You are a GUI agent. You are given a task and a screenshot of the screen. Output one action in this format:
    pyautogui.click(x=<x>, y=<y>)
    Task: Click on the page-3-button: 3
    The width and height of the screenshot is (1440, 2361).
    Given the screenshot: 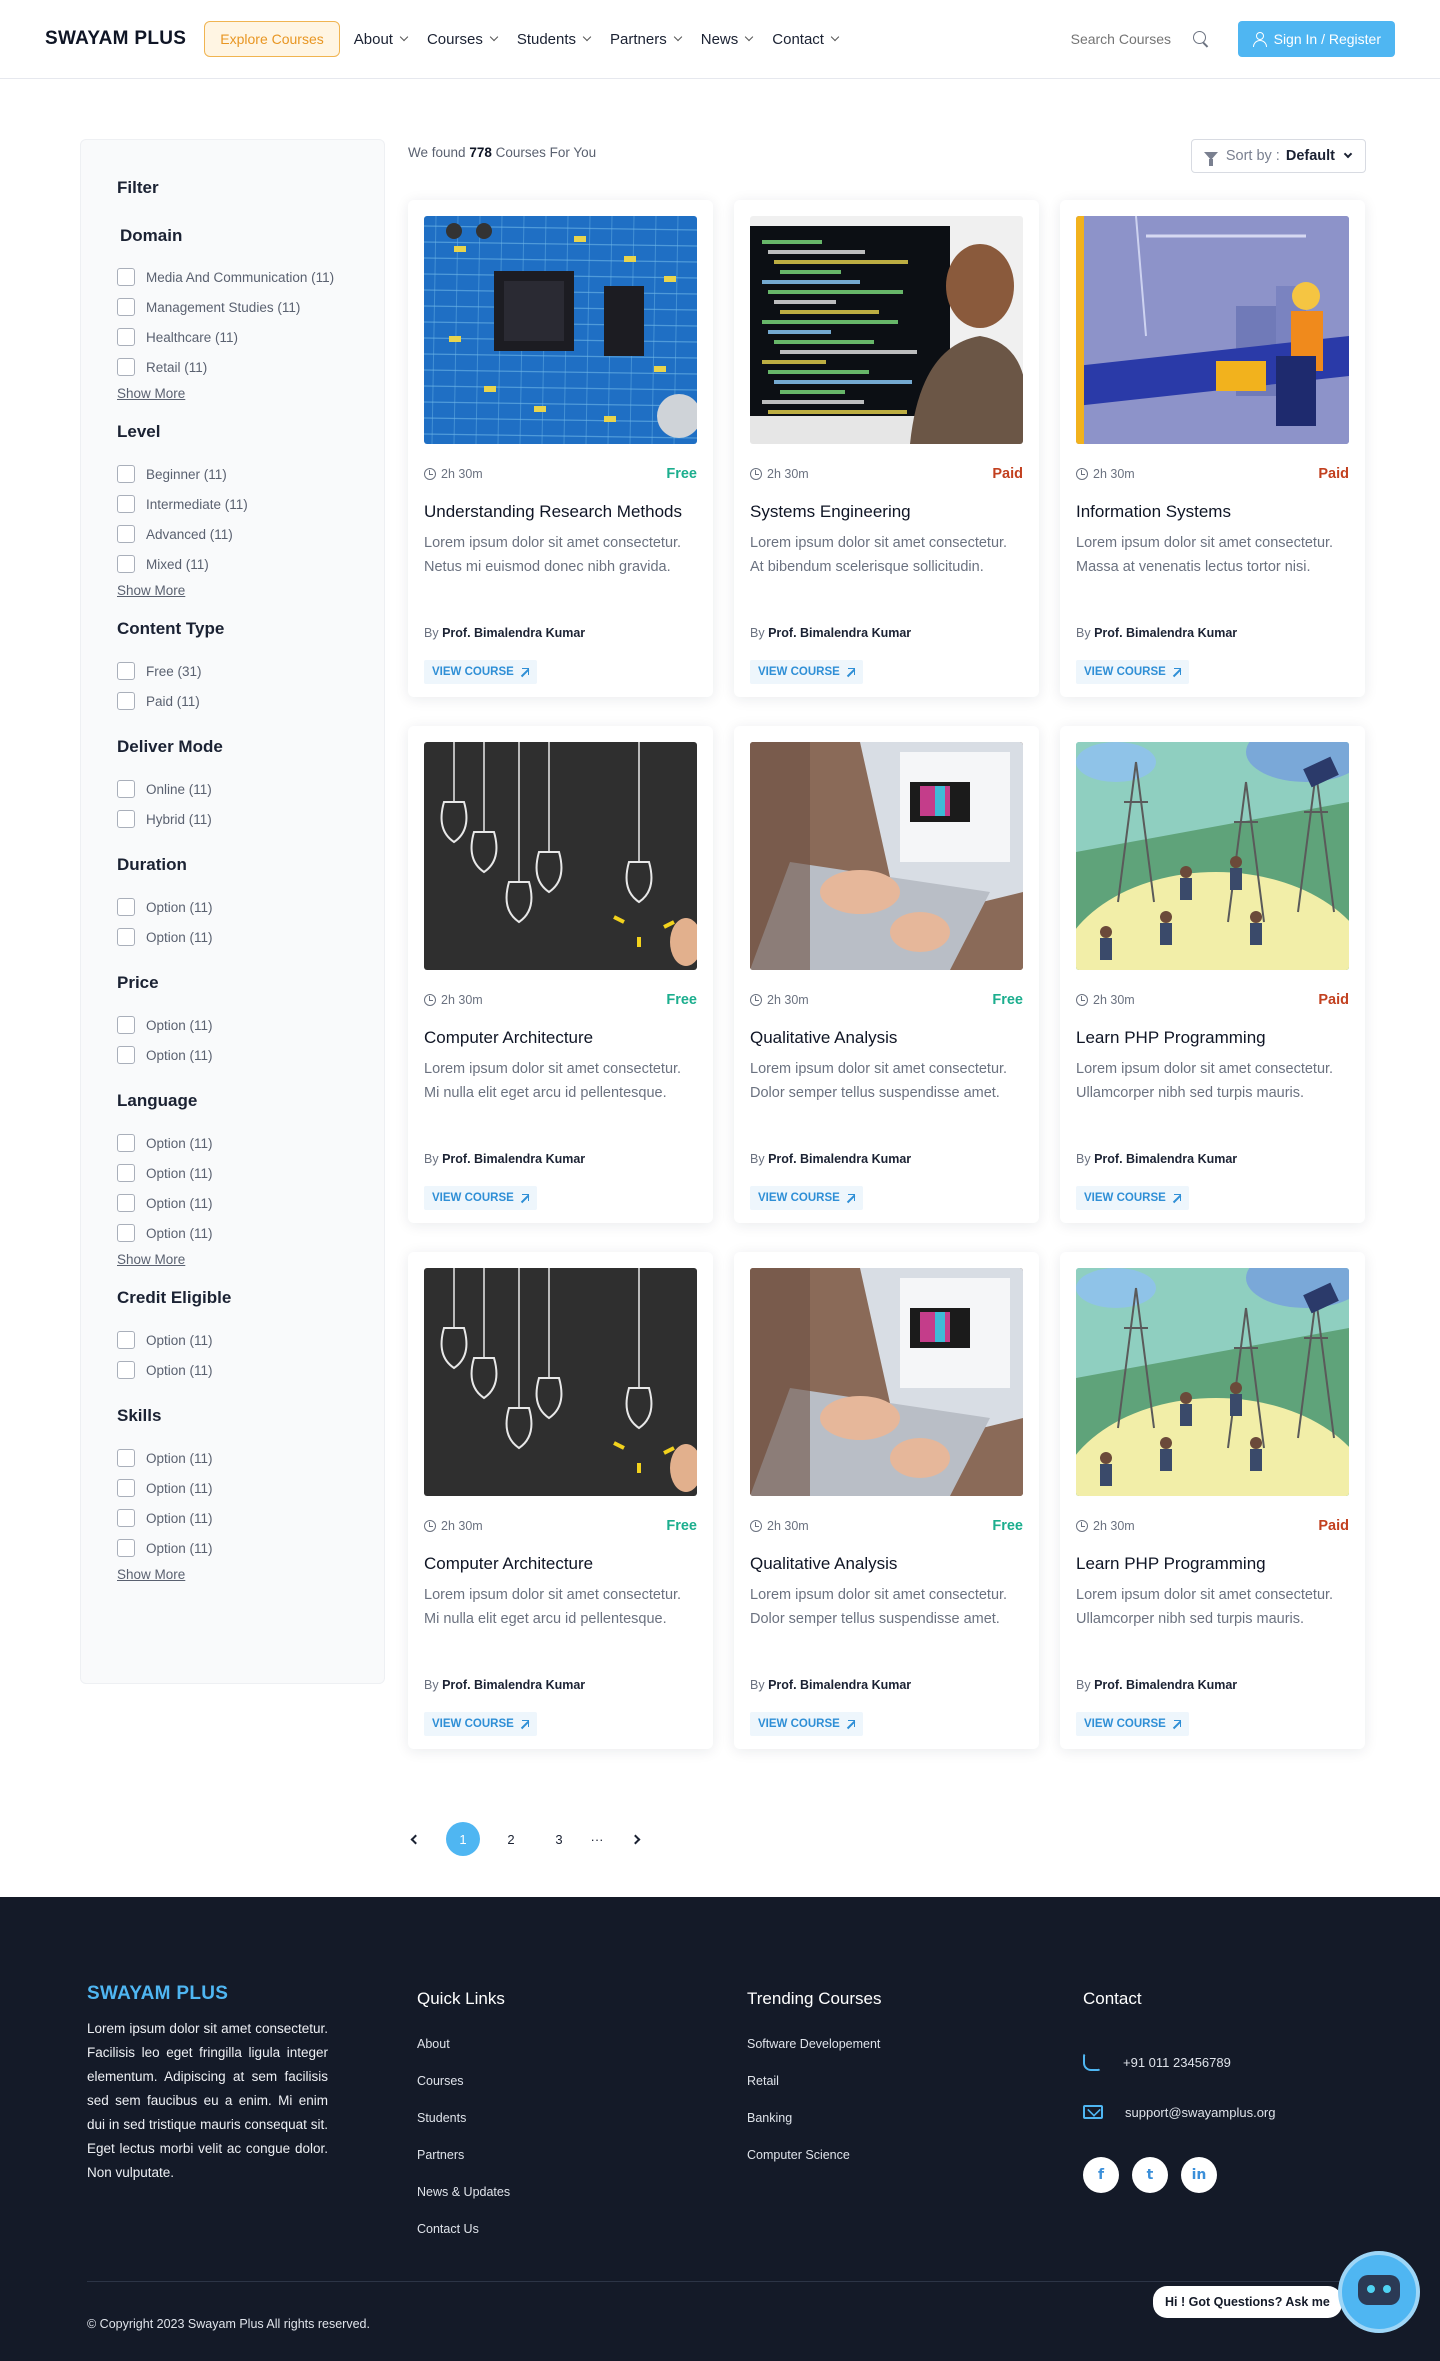 What is the action you would take?
    pyautogui.click(x=559, y=1839)
    